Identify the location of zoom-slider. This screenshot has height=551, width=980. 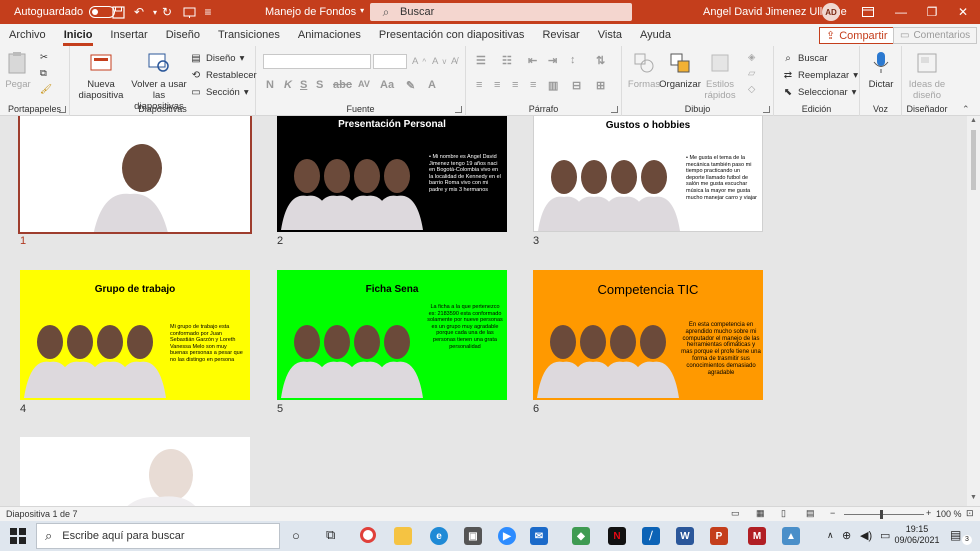
(884, 514).